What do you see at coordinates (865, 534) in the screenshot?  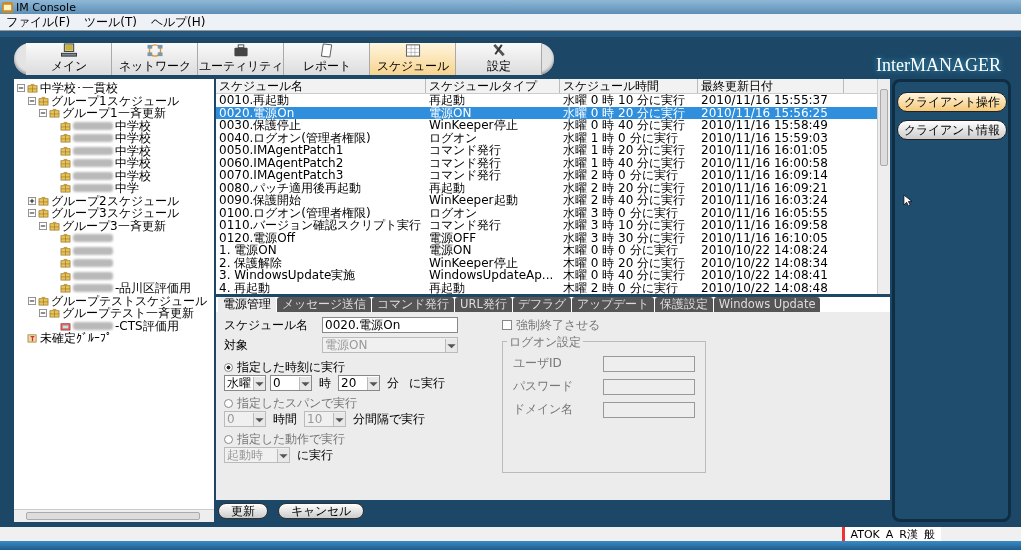 I see `ime-button: ATOK` at bounding box center [865, 534].